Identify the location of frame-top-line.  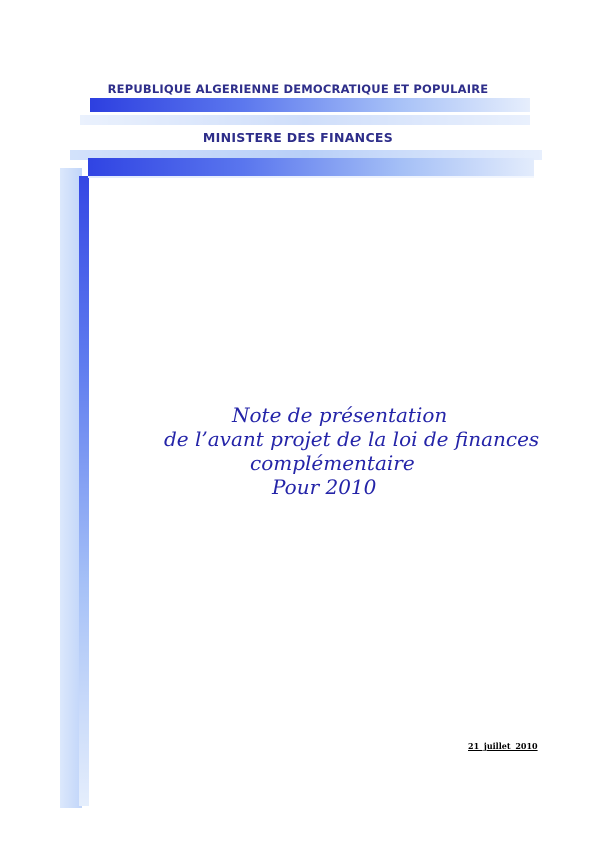
(311, 177).